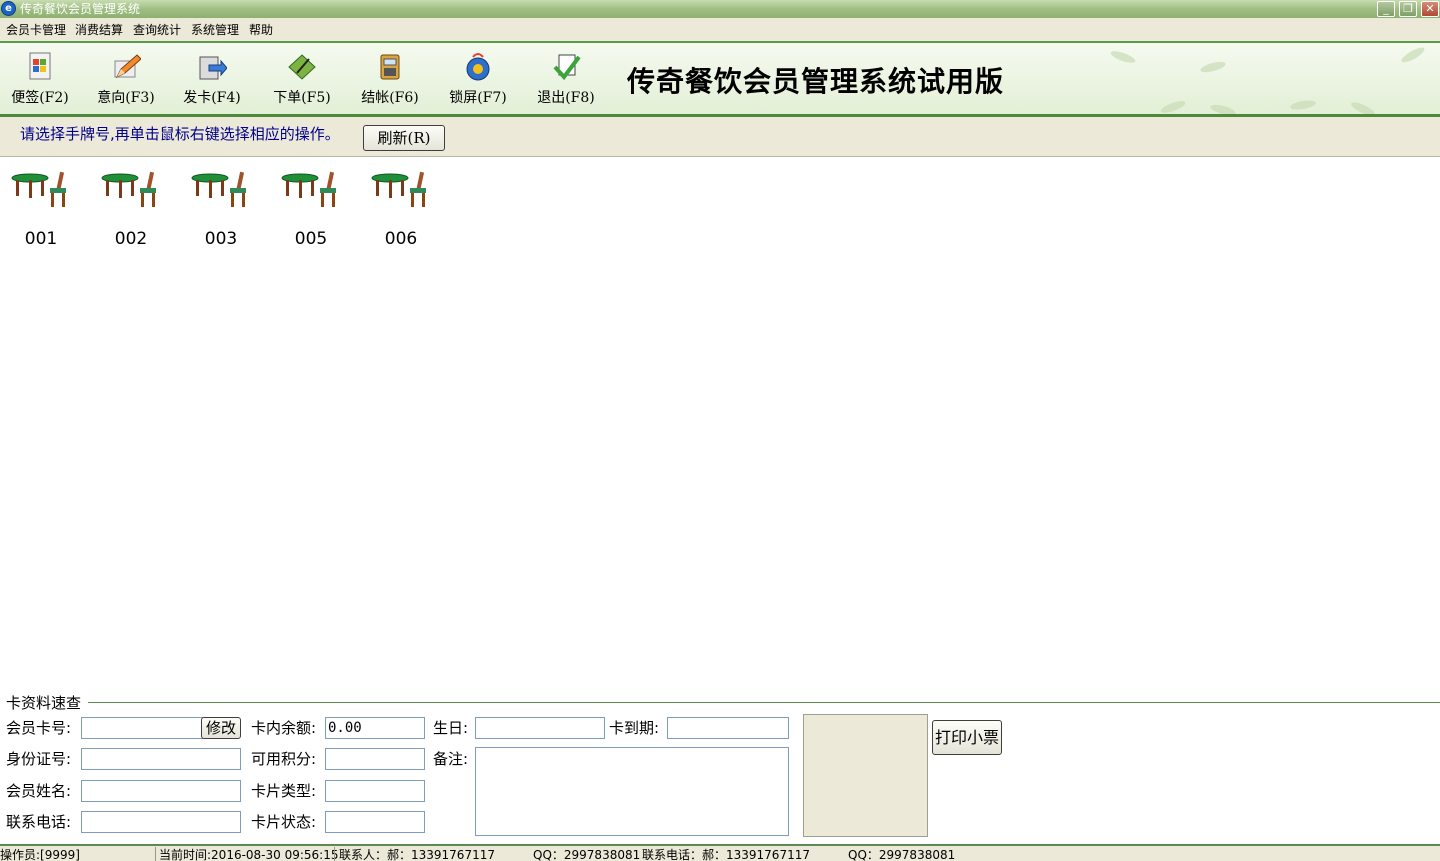 Image resolution: width=1440 pixels, height=861 pixels. What do you see at coordinates (726, 854) in the screenshot?
I see `status-phone: 联系电话：郝：13391767117` at bounding box center [726, 854].